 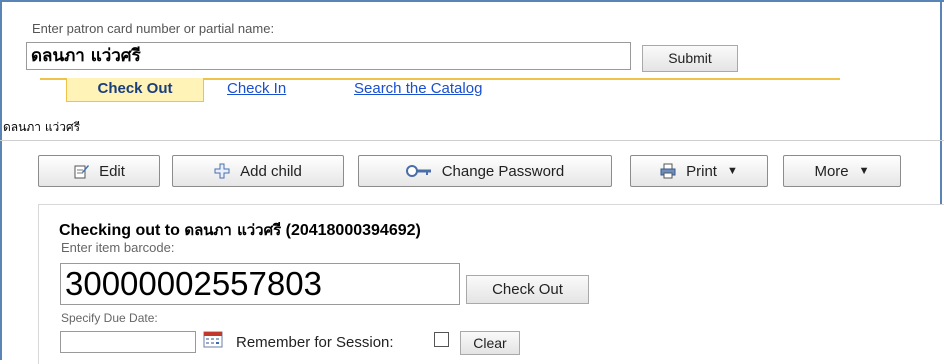 I want to click on print-dropdown: Print ▼, so click(x=699, y=171).